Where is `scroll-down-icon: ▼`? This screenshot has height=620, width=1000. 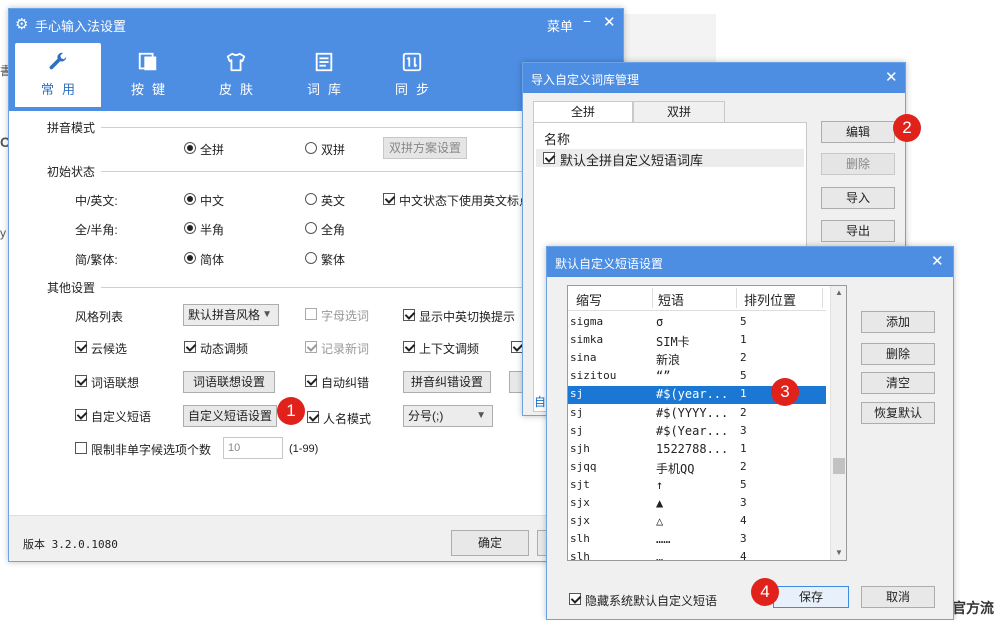
scroll-down-icon: ▼ is located at coordinates (839, 552).